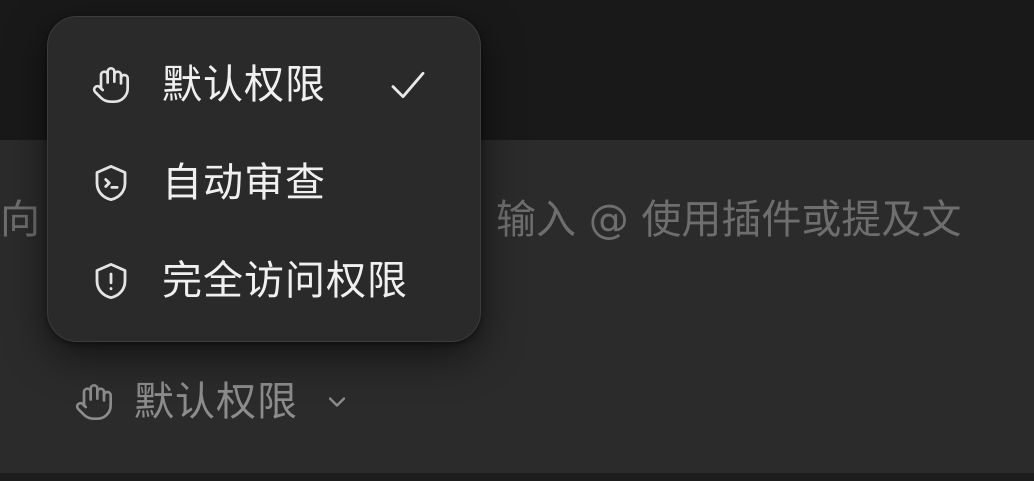 Image resolution: width=1034 pixels, height=481 pixels. I want to click on permission-selector-button: 默认权限, so click(213, 402).